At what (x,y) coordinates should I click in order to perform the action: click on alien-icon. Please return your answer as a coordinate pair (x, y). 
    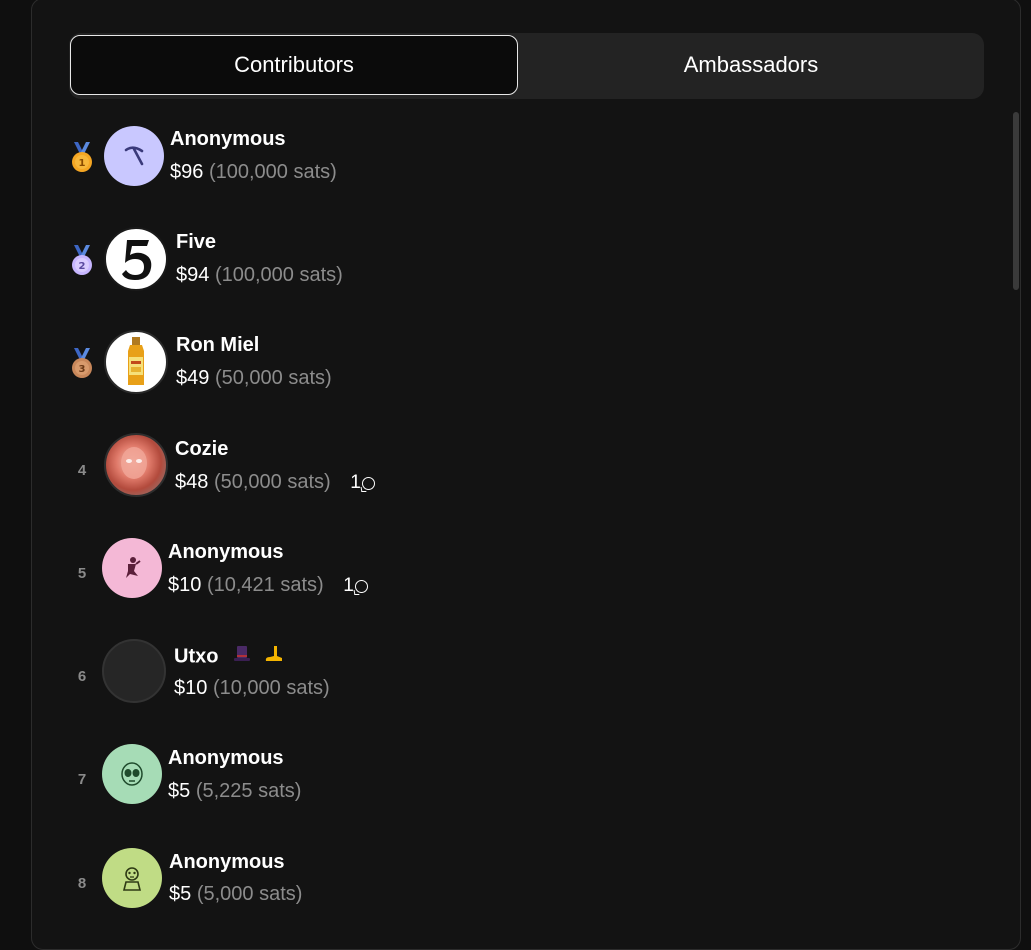
    Looking at the image, I should click on (132, 774).